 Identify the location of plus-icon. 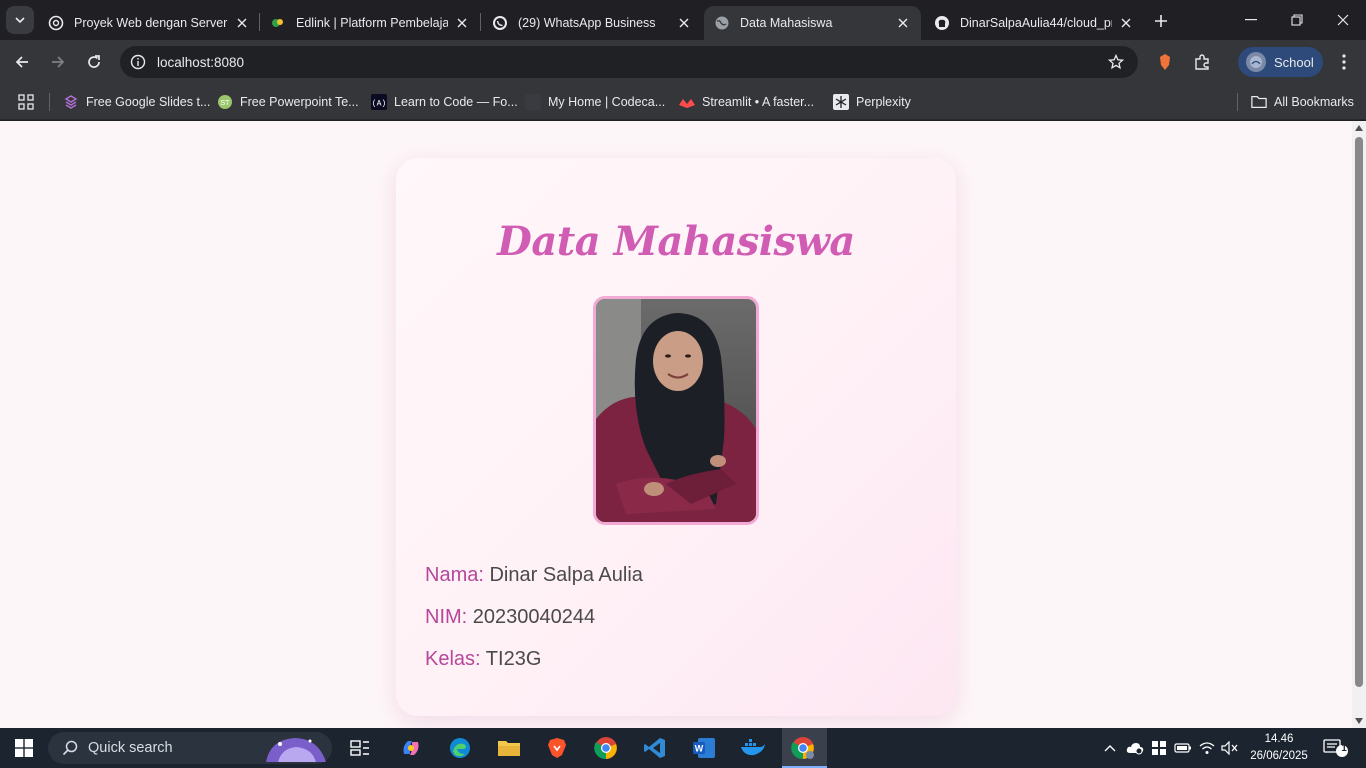
(1161, 21).